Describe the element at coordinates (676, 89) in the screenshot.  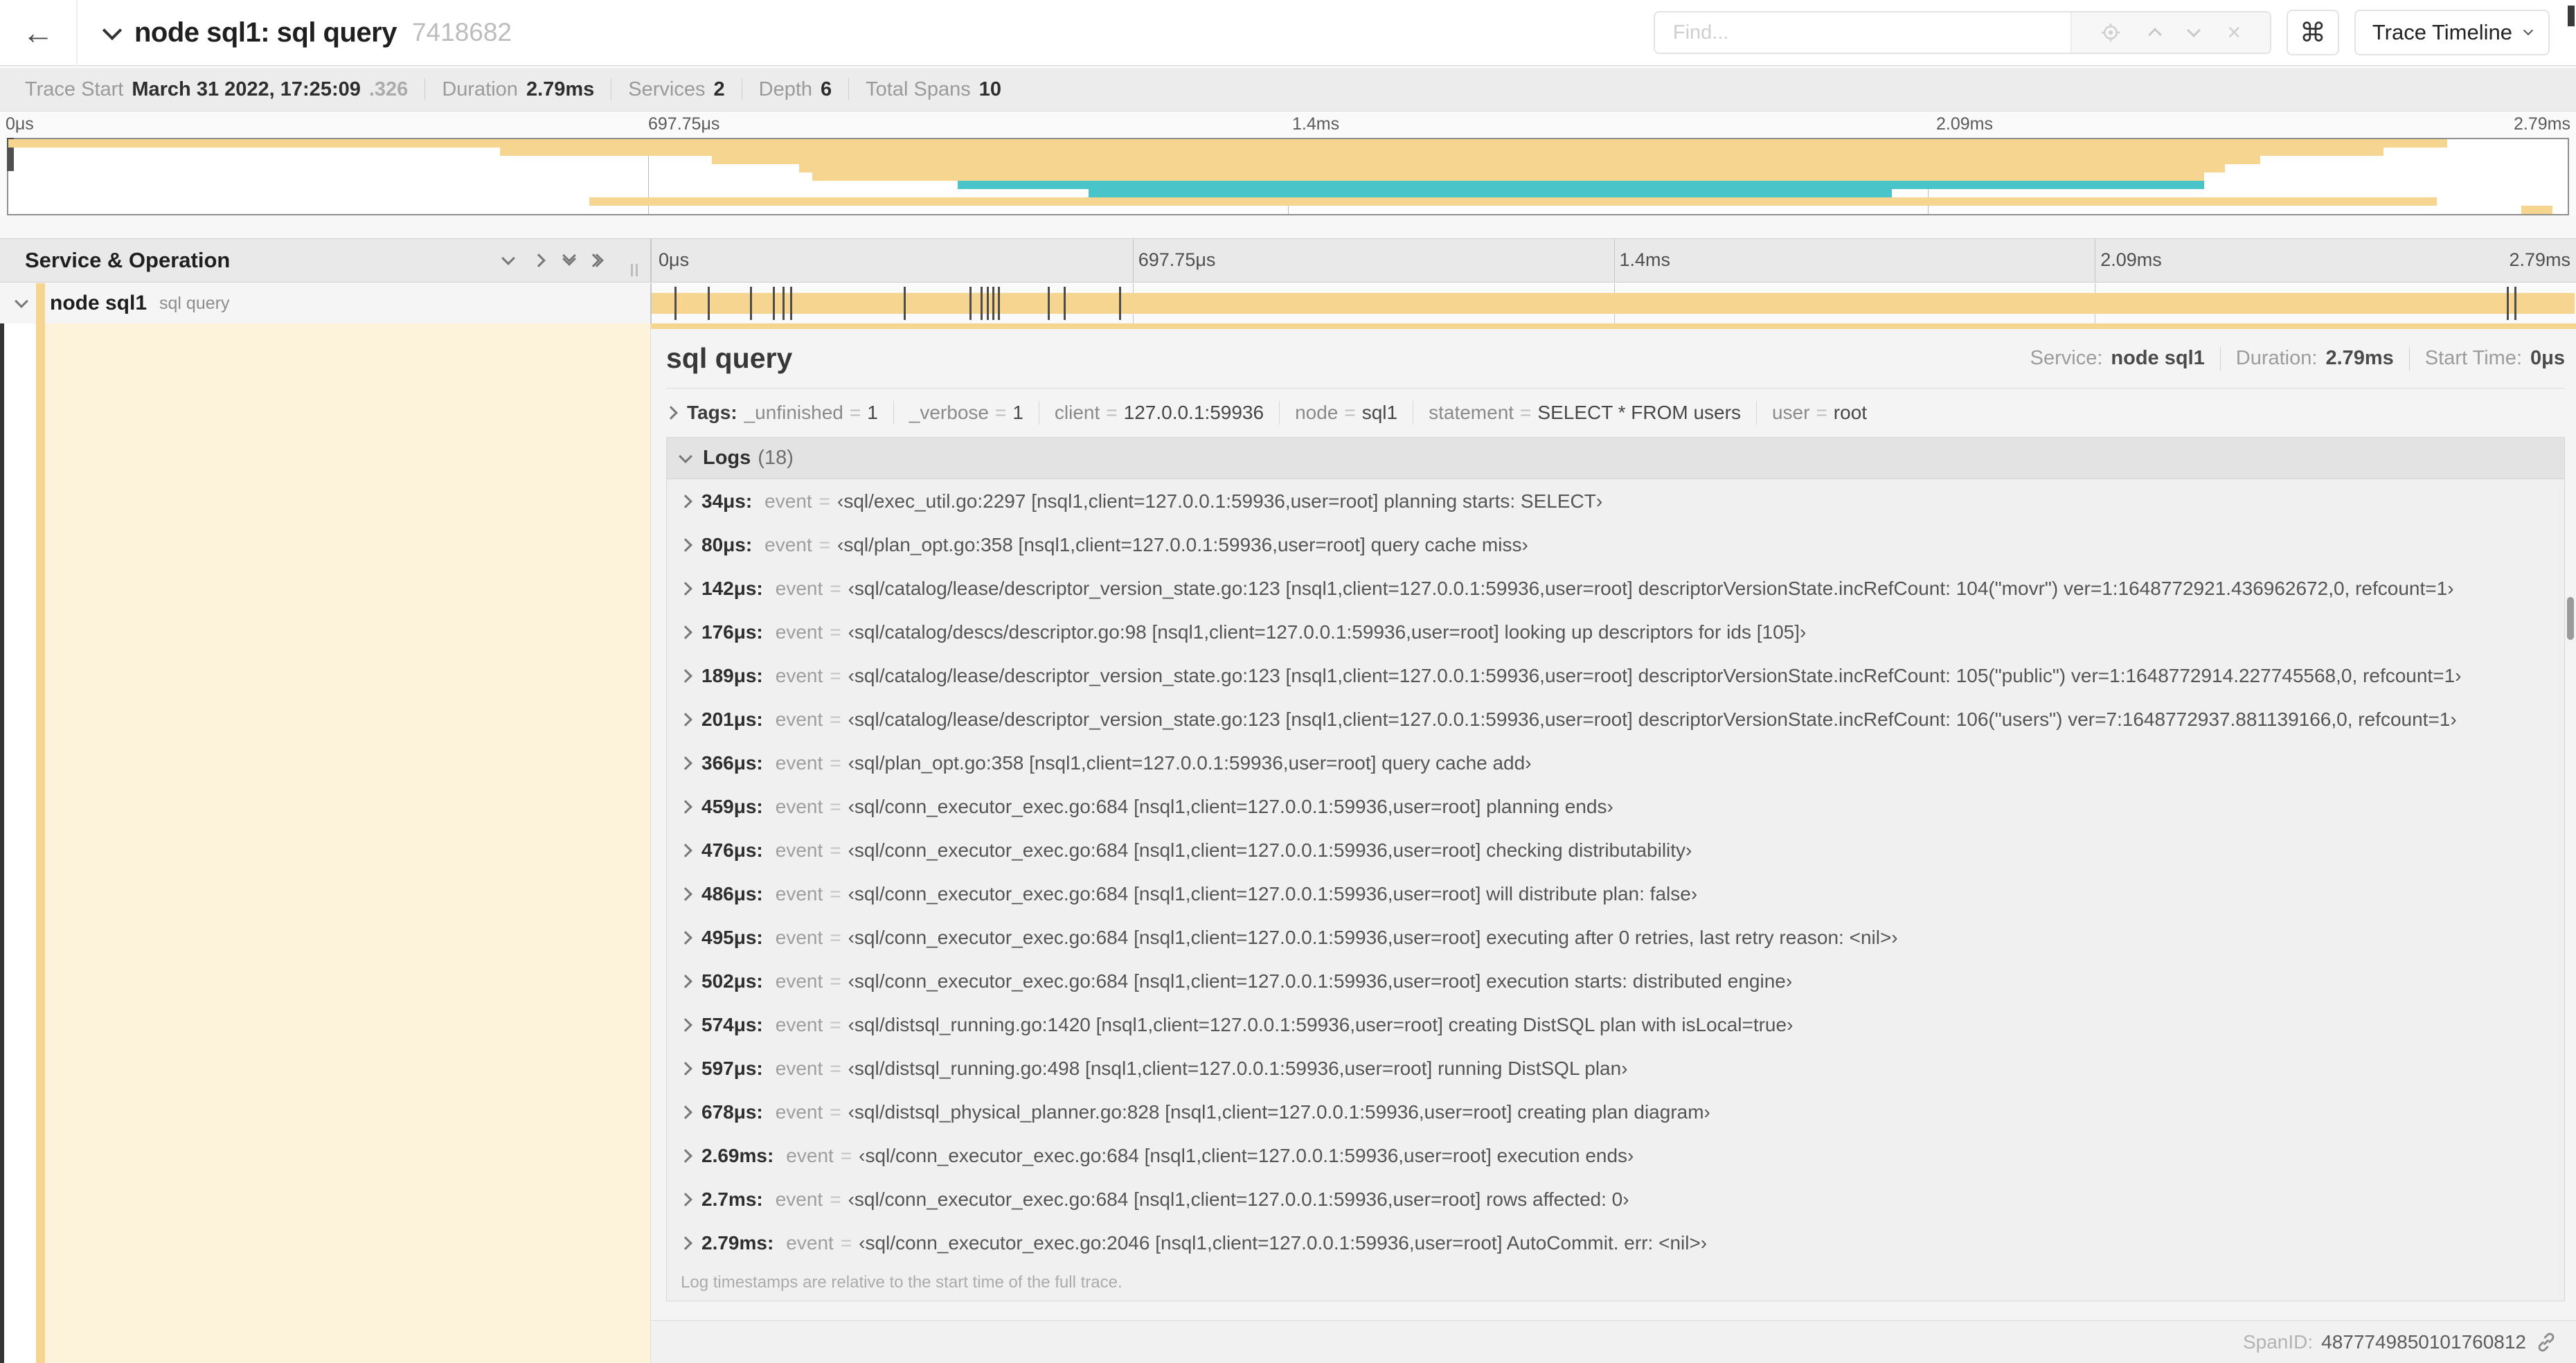
I see `stat-item: Services 2` at that location.